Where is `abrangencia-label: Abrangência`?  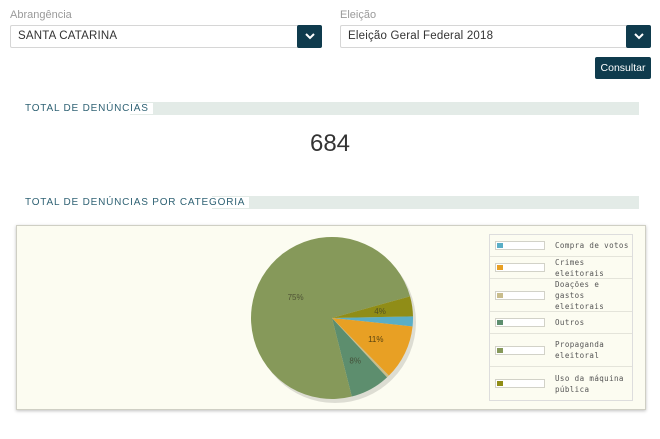
abrangencia-label: Abrangência is located at coordinates (41, 15).